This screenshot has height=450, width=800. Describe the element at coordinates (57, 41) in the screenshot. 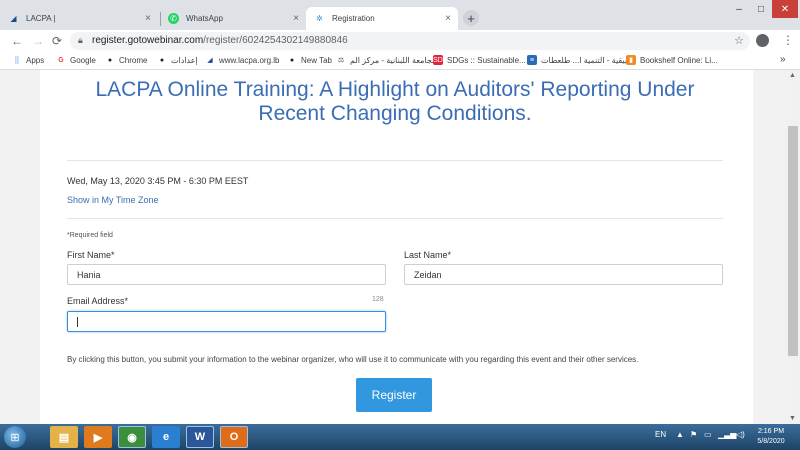

I see `reload-button: ⟳` at that location.